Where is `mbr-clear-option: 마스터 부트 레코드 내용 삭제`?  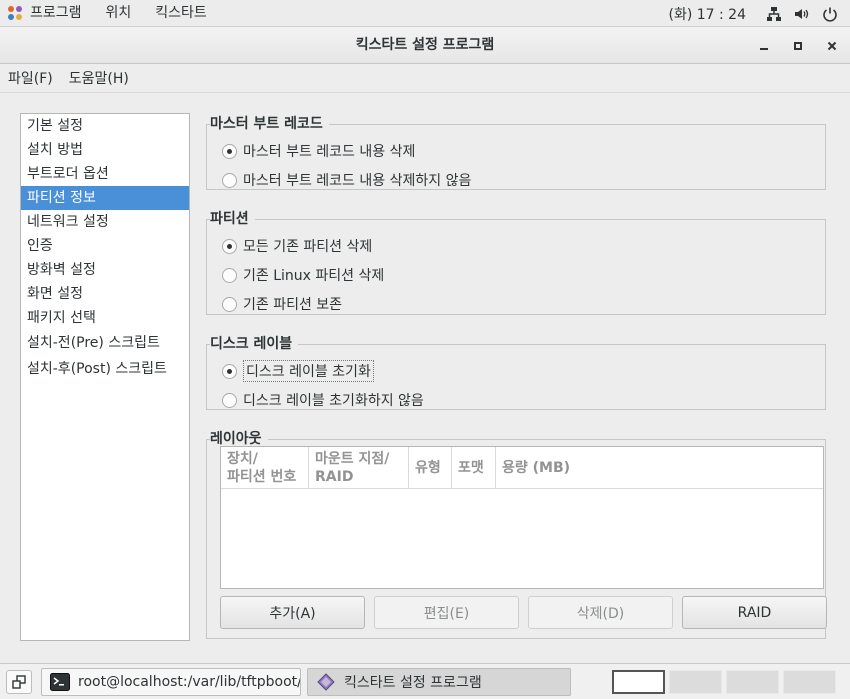 mbr-clear-option: 마스터 부트 레코드 내용 삭제 is located at coordinates (318, 151).